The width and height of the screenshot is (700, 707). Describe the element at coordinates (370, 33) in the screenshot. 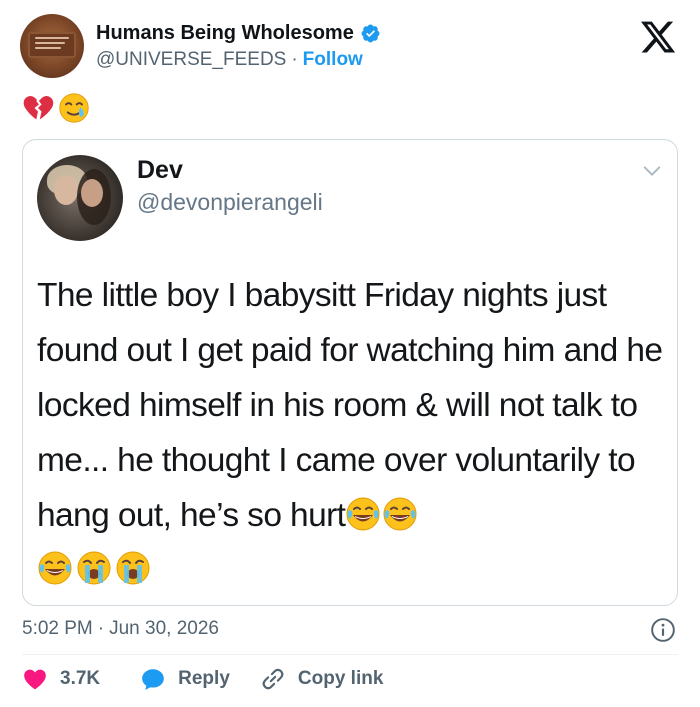

I see `verified-badge-icon` at that location.